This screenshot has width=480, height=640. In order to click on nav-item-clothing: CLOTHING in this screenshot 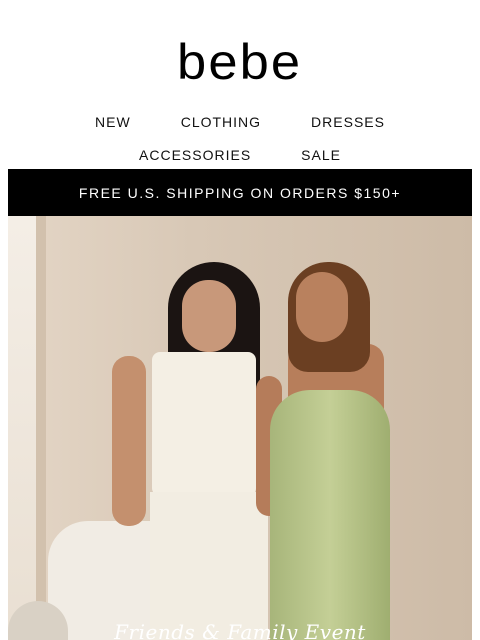, I will do `click(221, 122)`.